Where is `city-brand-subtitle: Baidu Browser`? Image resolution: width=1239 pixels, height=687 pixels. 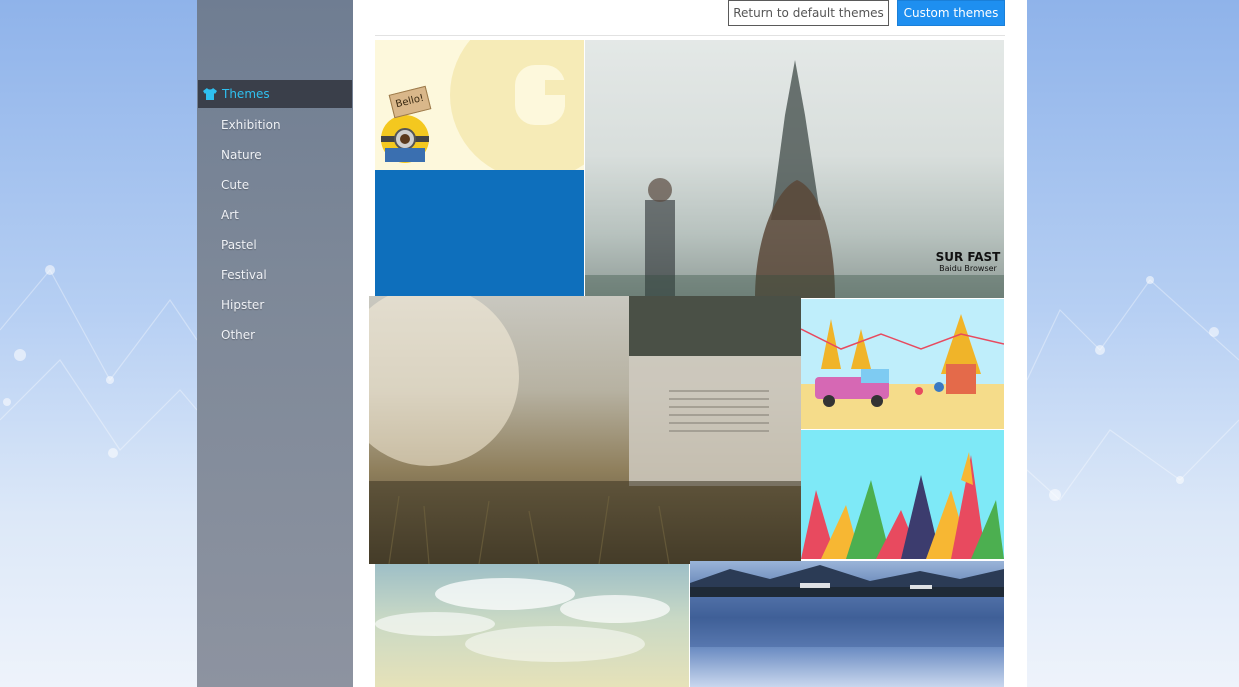 city-brand-subtitle: Baidu Browser is located at coordinates (968, 268).